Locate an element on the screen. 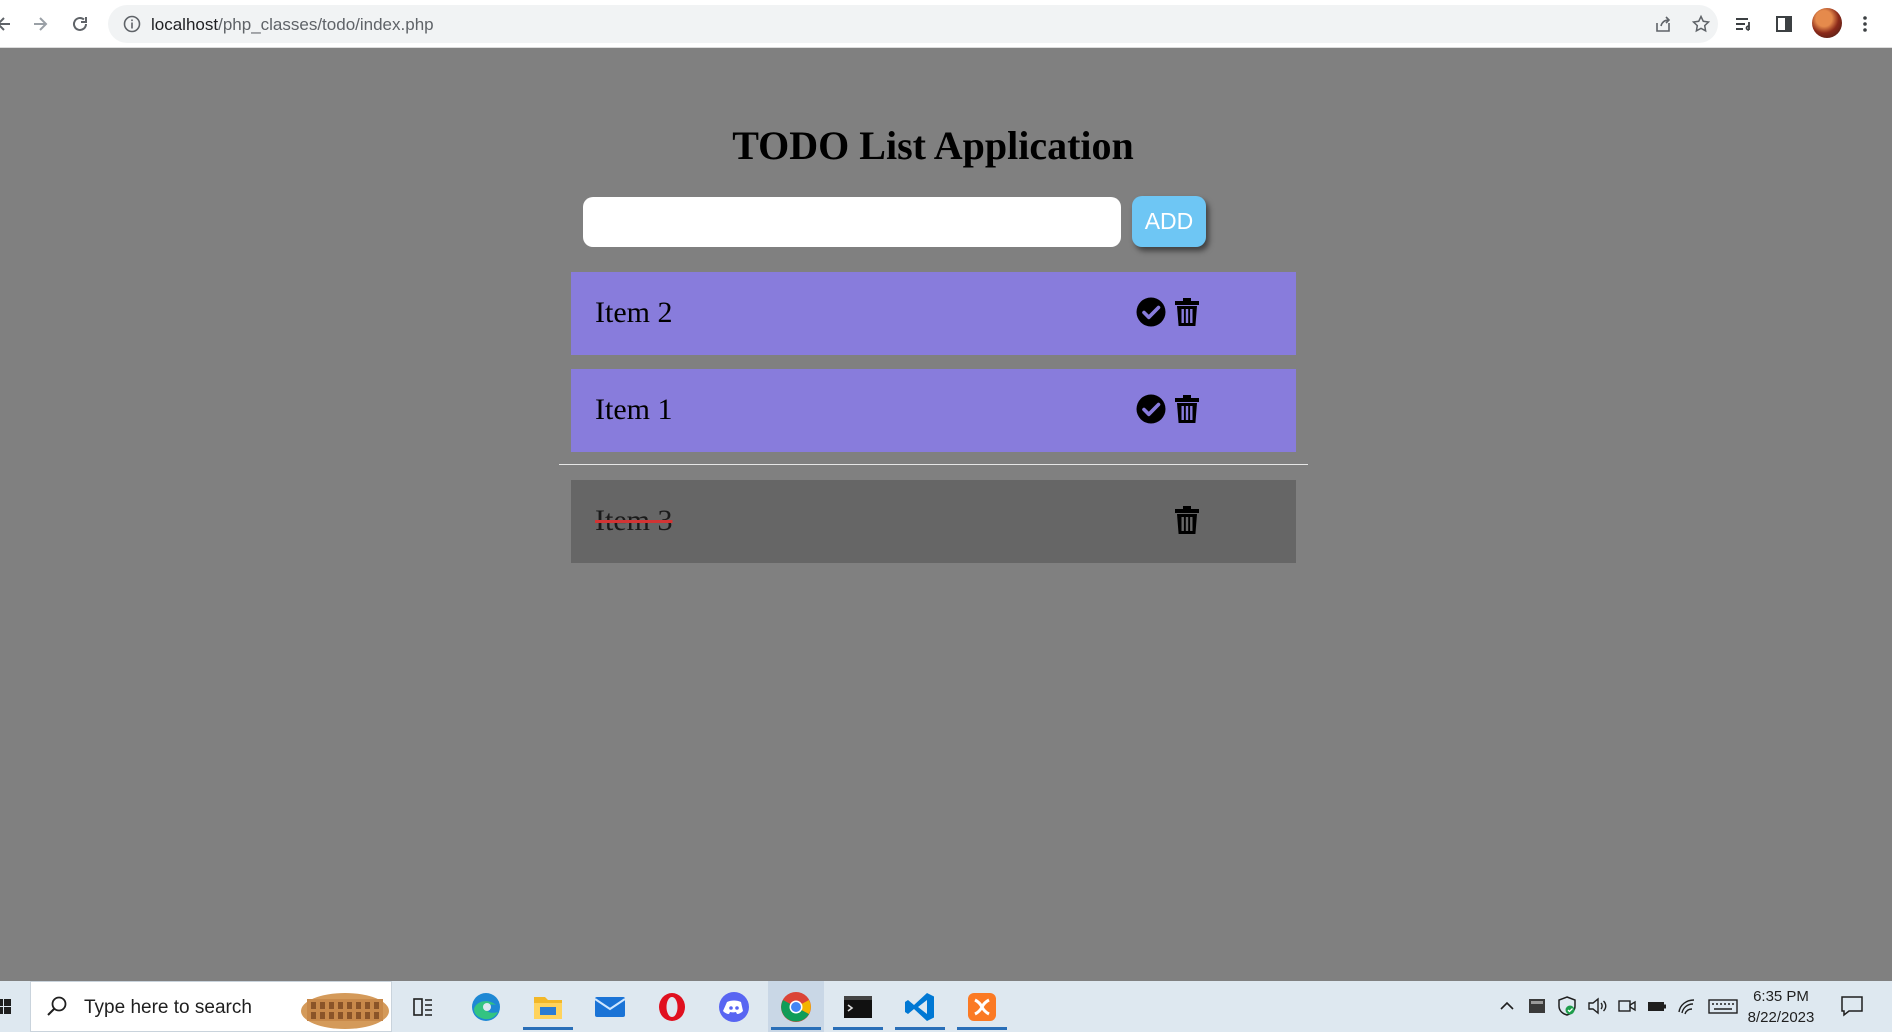 Image resolution: width=1892 pixels, height=1032 pixels. taskbar-xampp is located at coordinates (982, 1006).